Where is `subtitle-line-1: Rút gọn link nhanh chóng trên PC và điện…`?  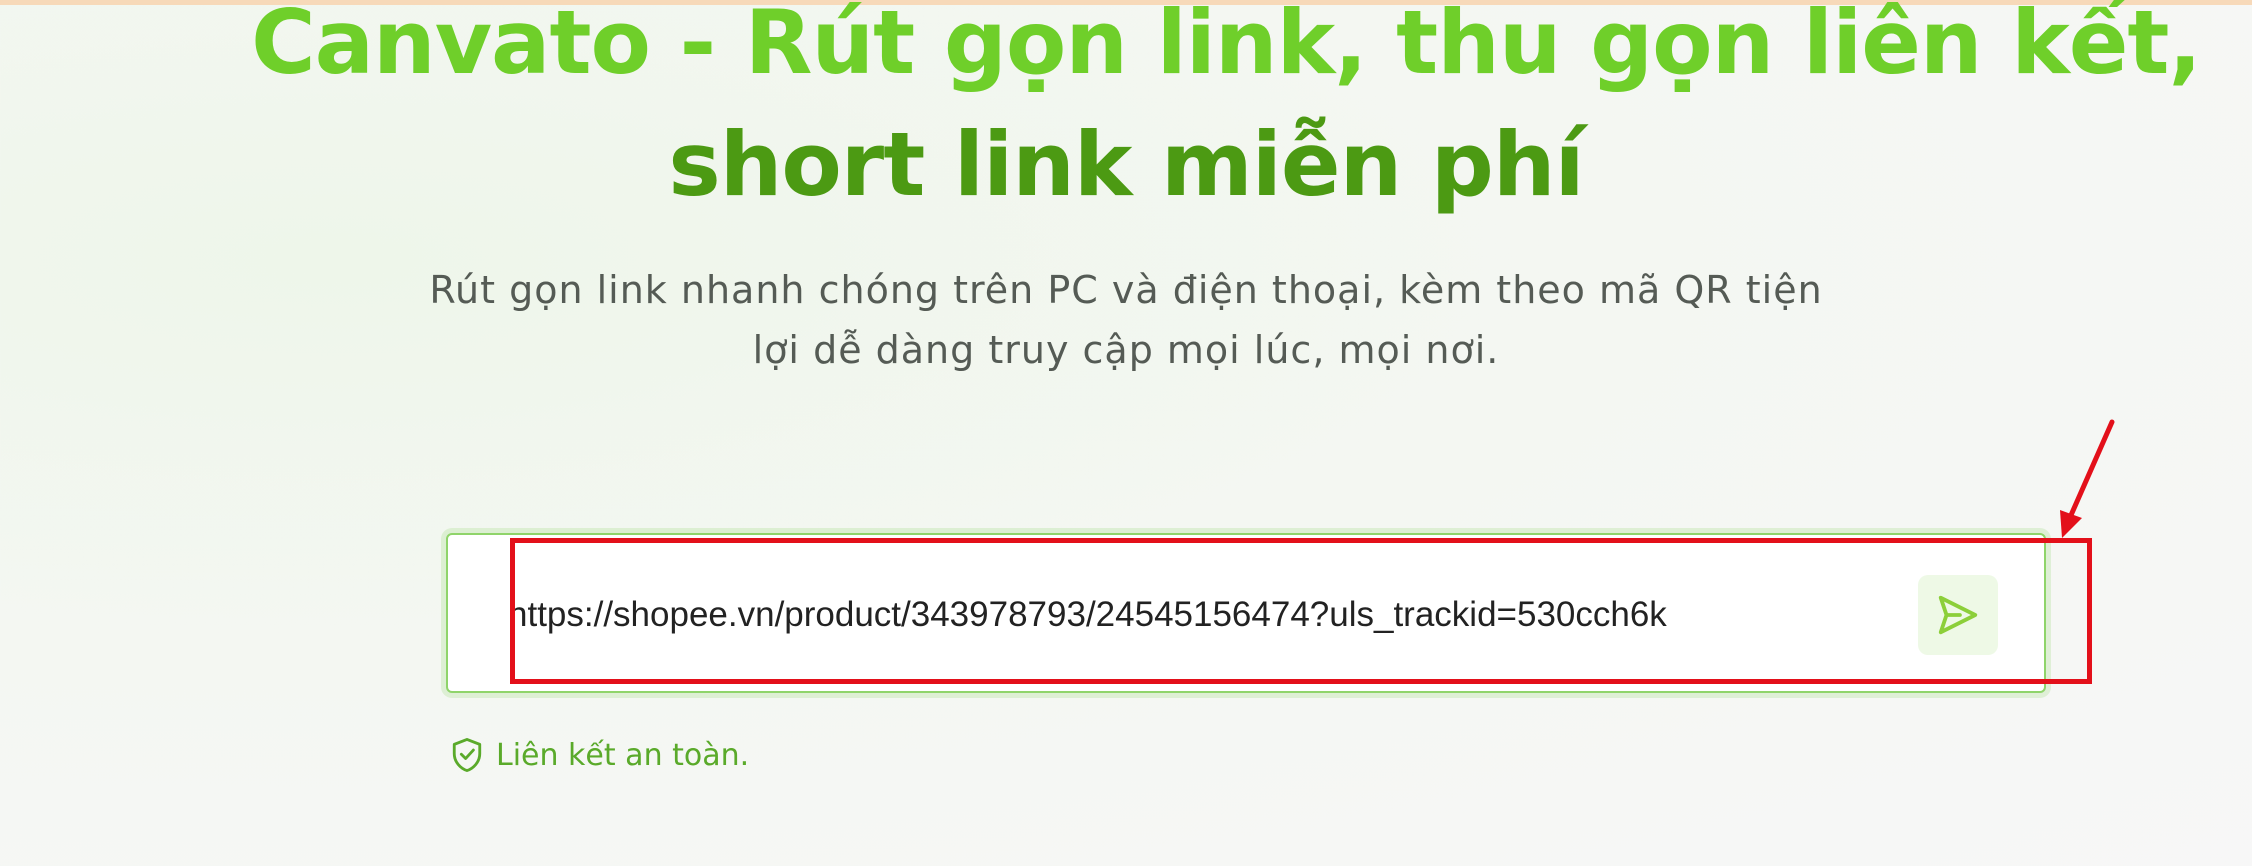 subtitle-line-1: Rút gọn link nhanh chóng trên PC và điện… is located at coordinates (1126, 290).